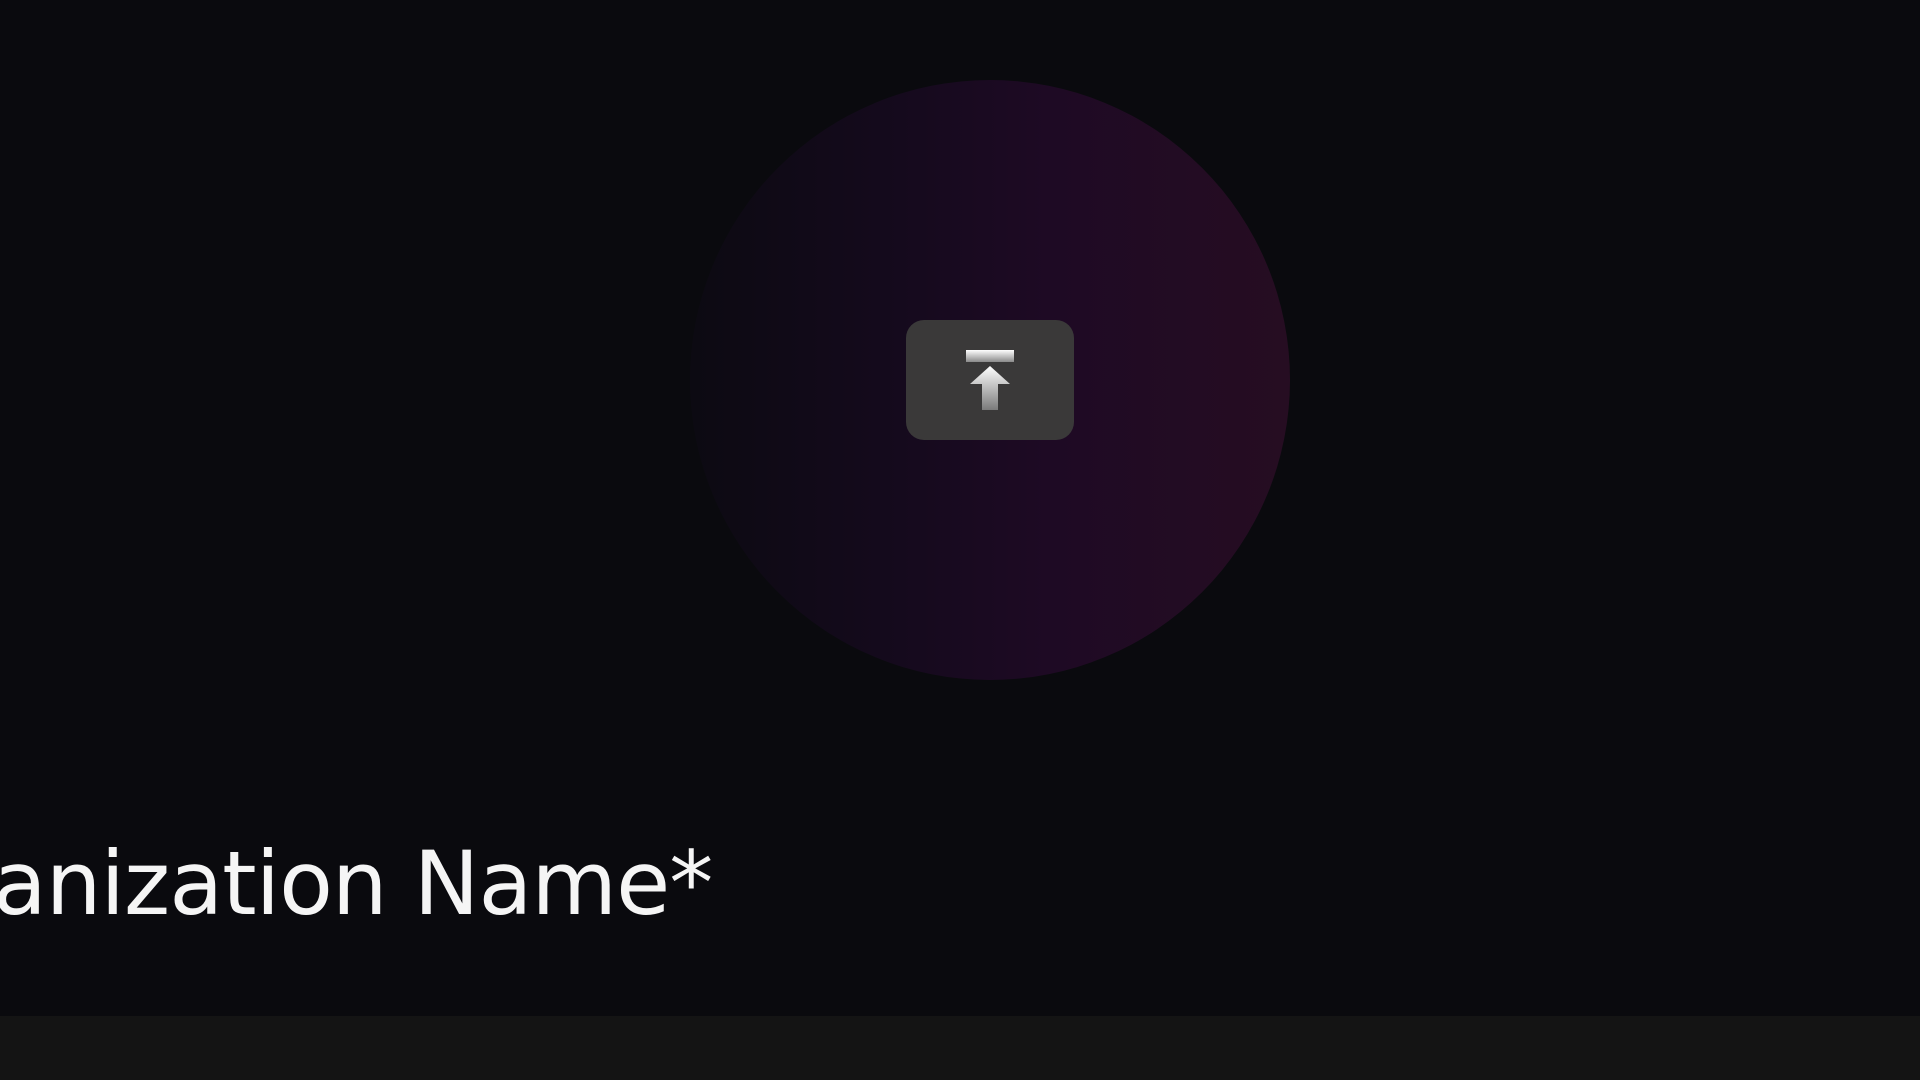 The width and height of the screenshot is (1920, 1080). Describe the element at coordinates (960, 1048) in the screenshot. I see `organization-name-input` at that location.